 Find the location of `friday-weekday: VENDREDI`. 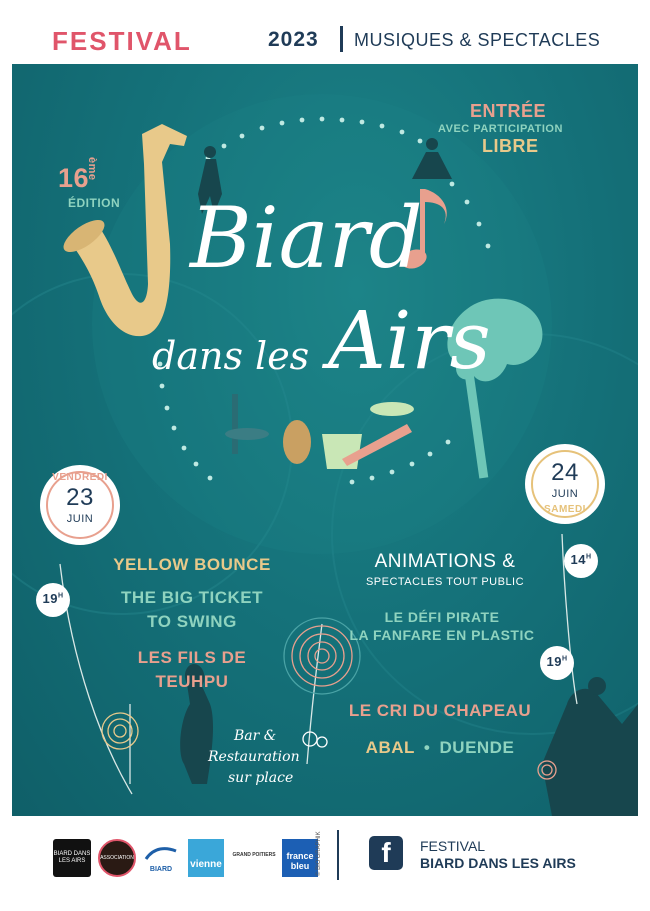

friday-weekday: VENDREDI is located at coordinates (80, 477).